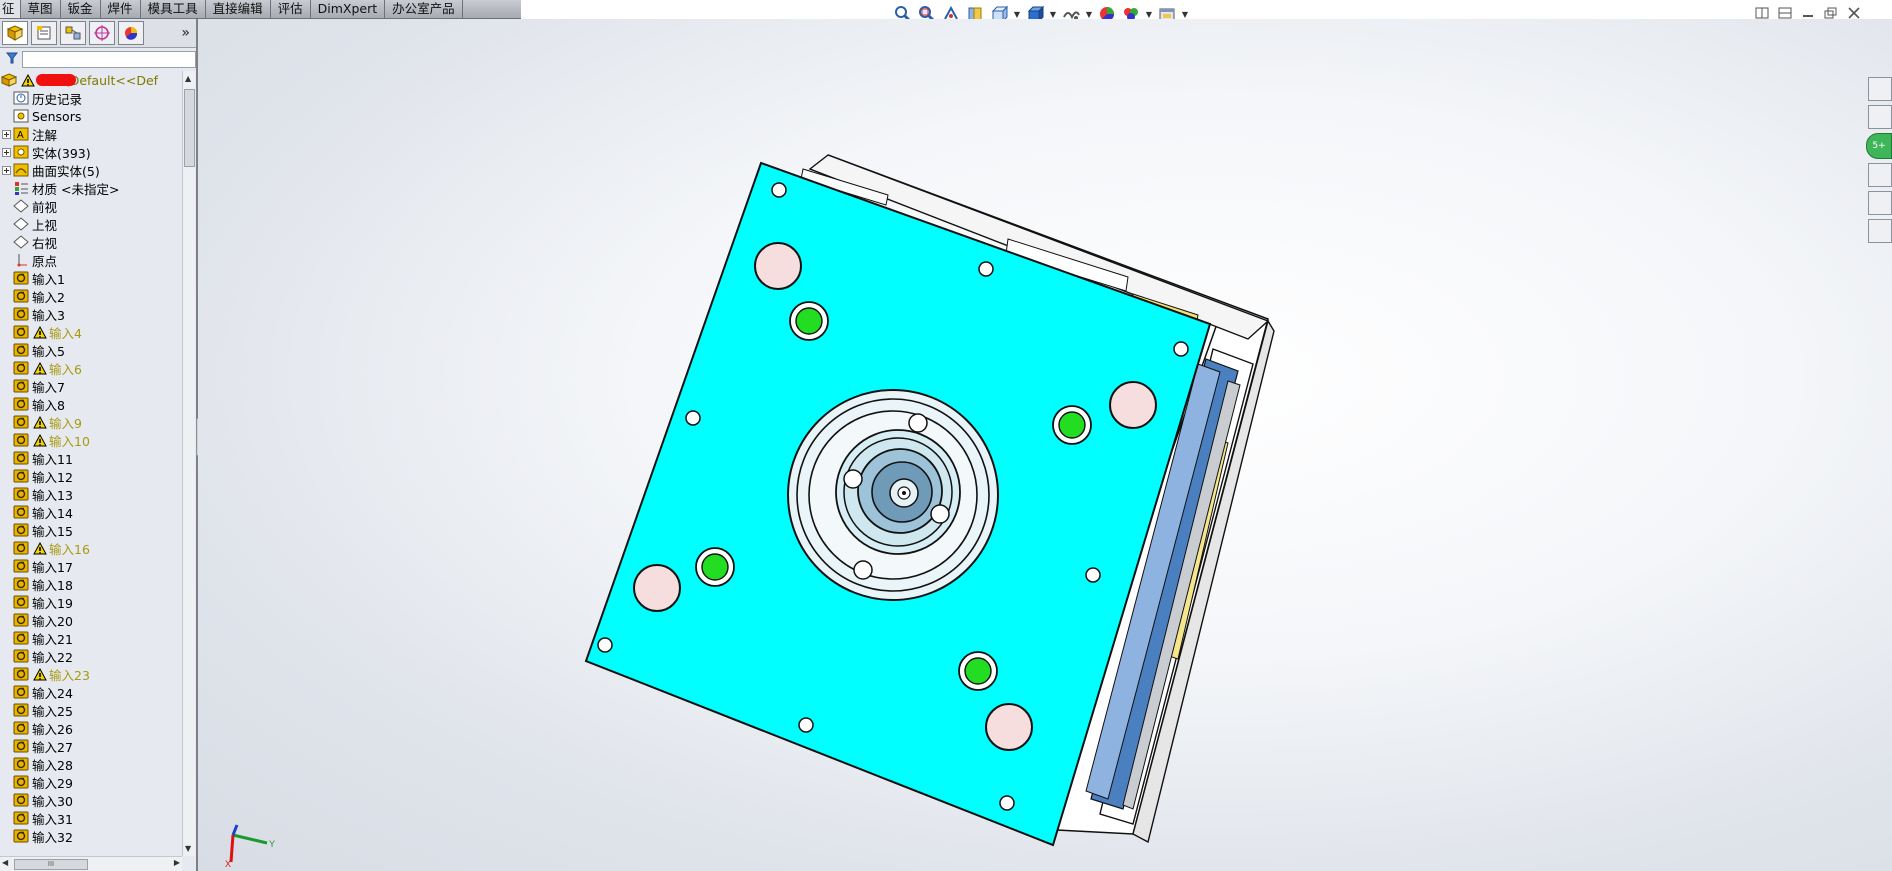  What do you see at coordinates (1880, 117) in the screenshot?
I see `home-icon` at bounding box center [1880, 117].